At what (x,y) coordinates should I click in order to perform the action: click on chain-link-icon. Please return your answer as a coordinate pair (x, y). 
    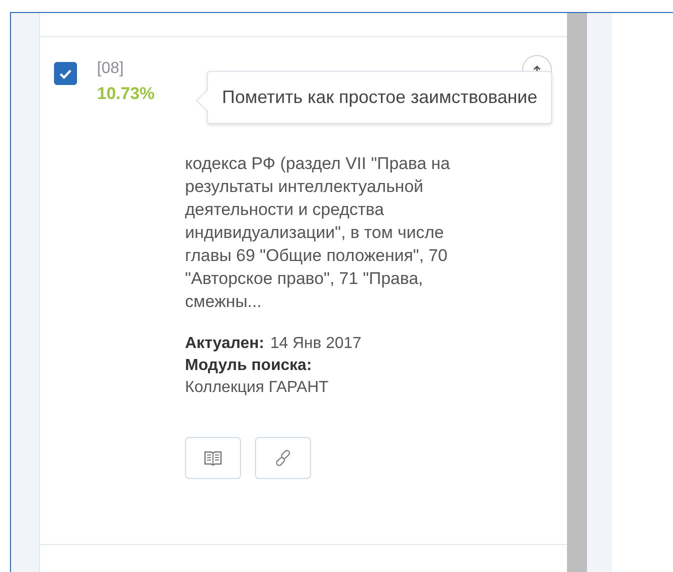
    Looking at the image, I should click on (283, 458).